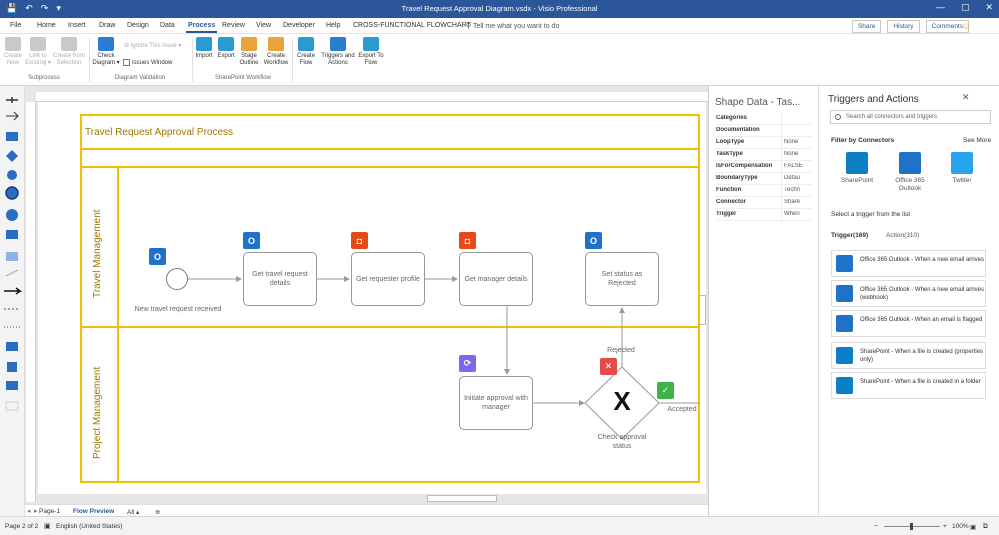 The width and height of the screenshot is (999, 535). Describe the element at coordinates (945, 526) in the screenshot. I see `zoom-in-icon: +` at that location.